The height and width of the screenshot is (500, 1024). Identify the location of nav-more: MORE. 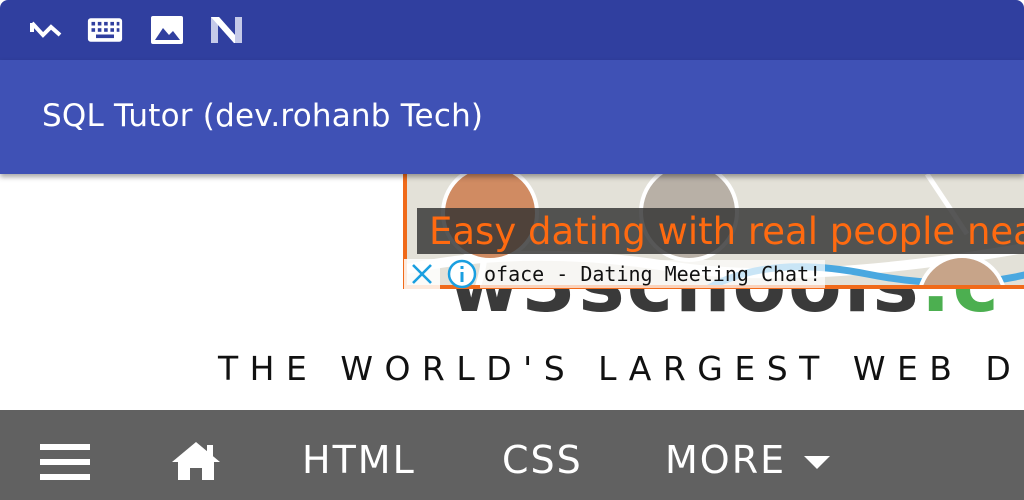
(725, 460).